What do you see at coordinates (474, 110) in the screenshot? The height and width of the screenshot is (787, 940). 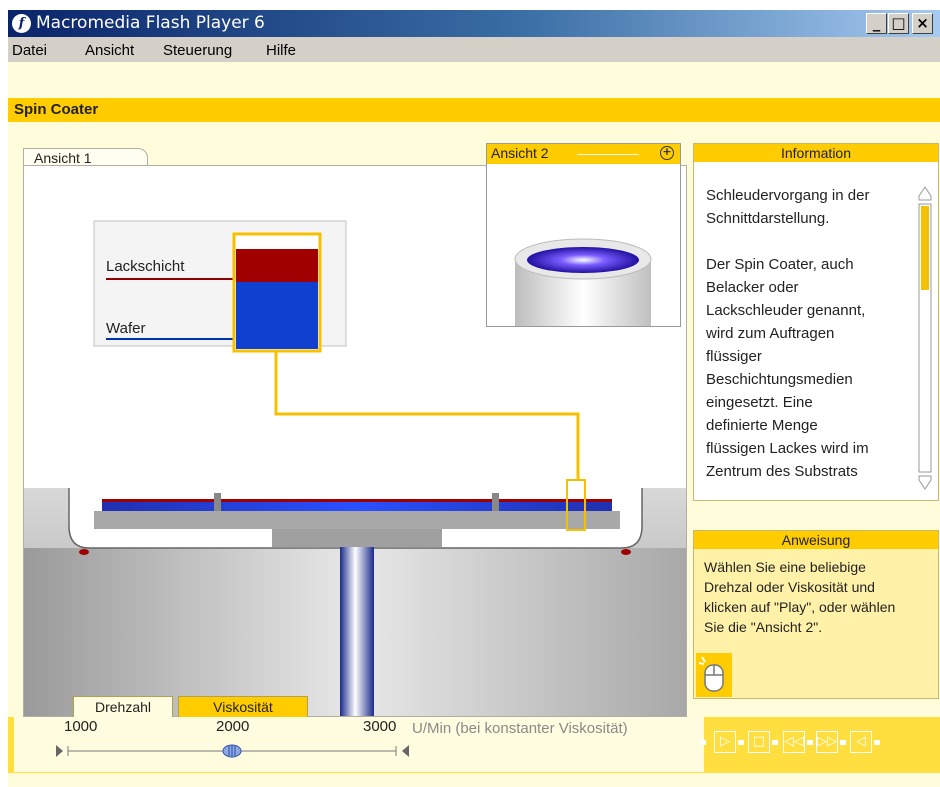 I see `header-bar: Spin Coater` at bounding box center [474, 110].